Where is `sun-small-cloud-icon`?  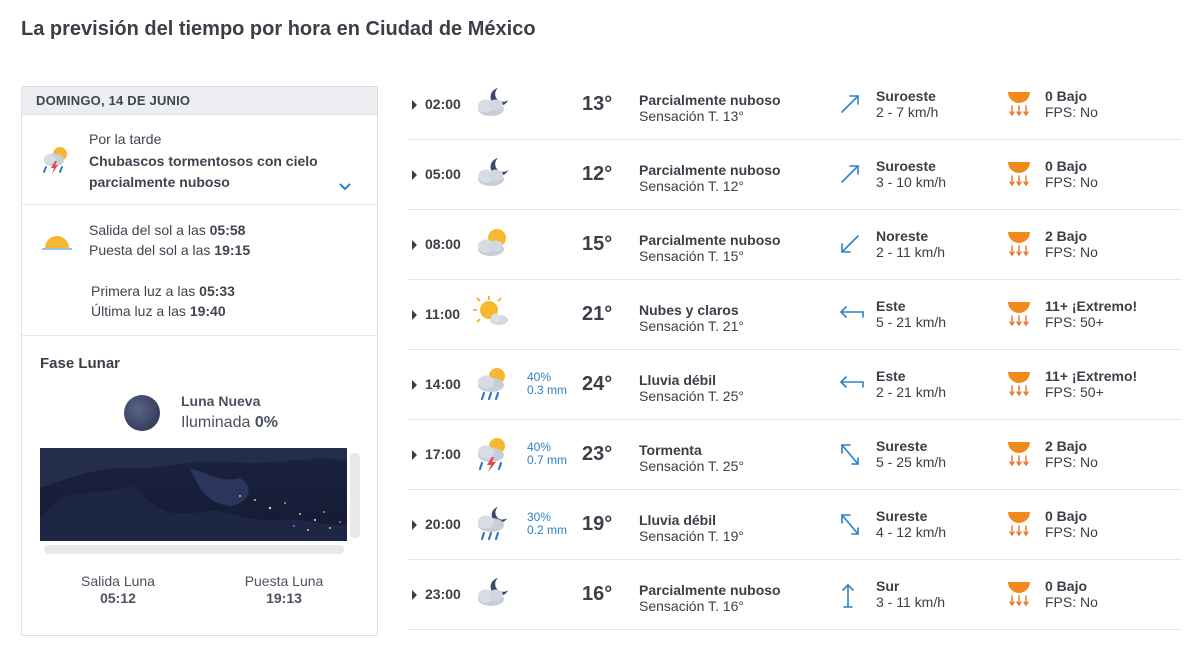
sun-small-cloud-icon is located at coordinates (492, 314).